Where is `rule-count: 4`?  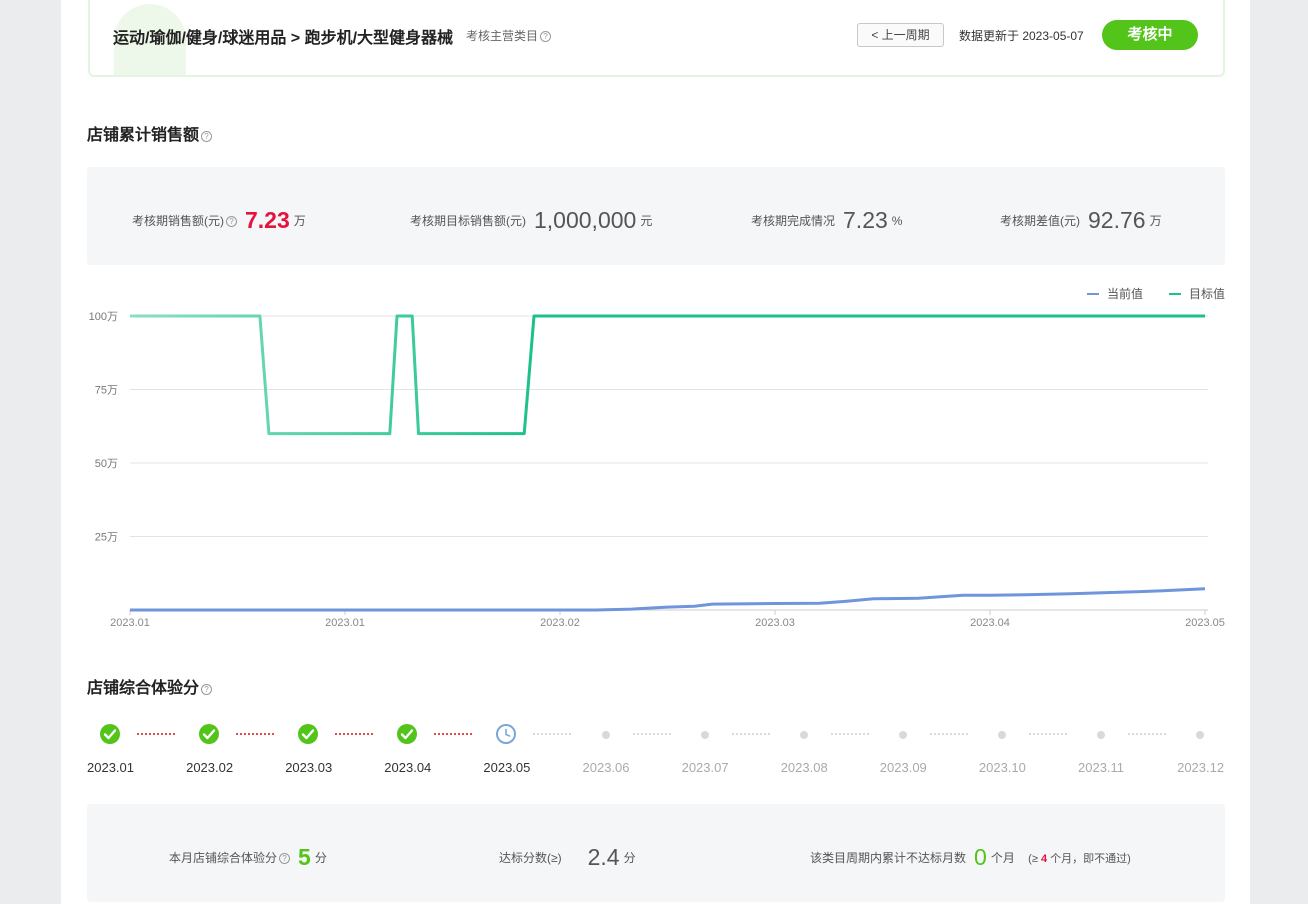
rule-count: 4 is located at coordinates (1044, 859).